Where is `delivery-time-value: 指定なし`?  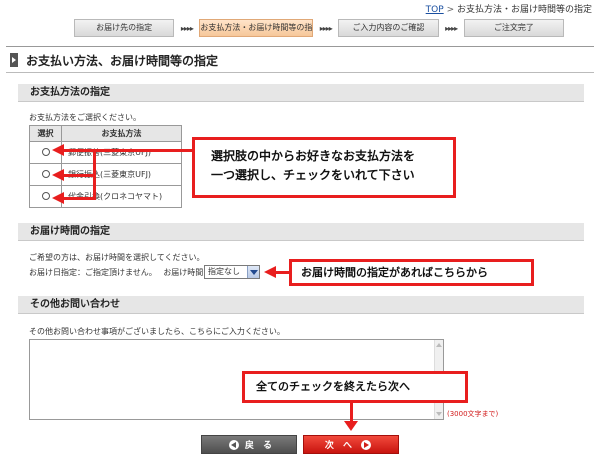 delivery-time-value: 指定なし is located at coordinates (224, 271).